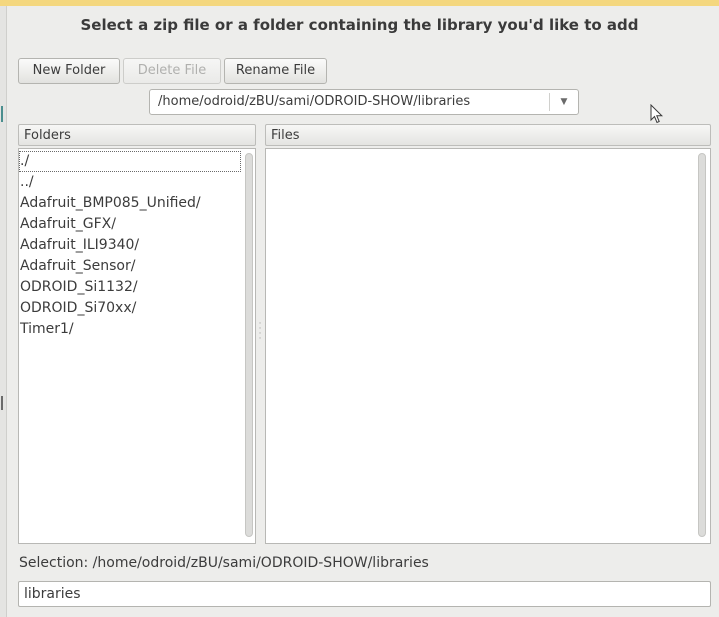  What do you see at coordinates (130, 224) in the screenshot?
I see `folder-item: Adafruit_GFX/` at bounding box center [130, 224].